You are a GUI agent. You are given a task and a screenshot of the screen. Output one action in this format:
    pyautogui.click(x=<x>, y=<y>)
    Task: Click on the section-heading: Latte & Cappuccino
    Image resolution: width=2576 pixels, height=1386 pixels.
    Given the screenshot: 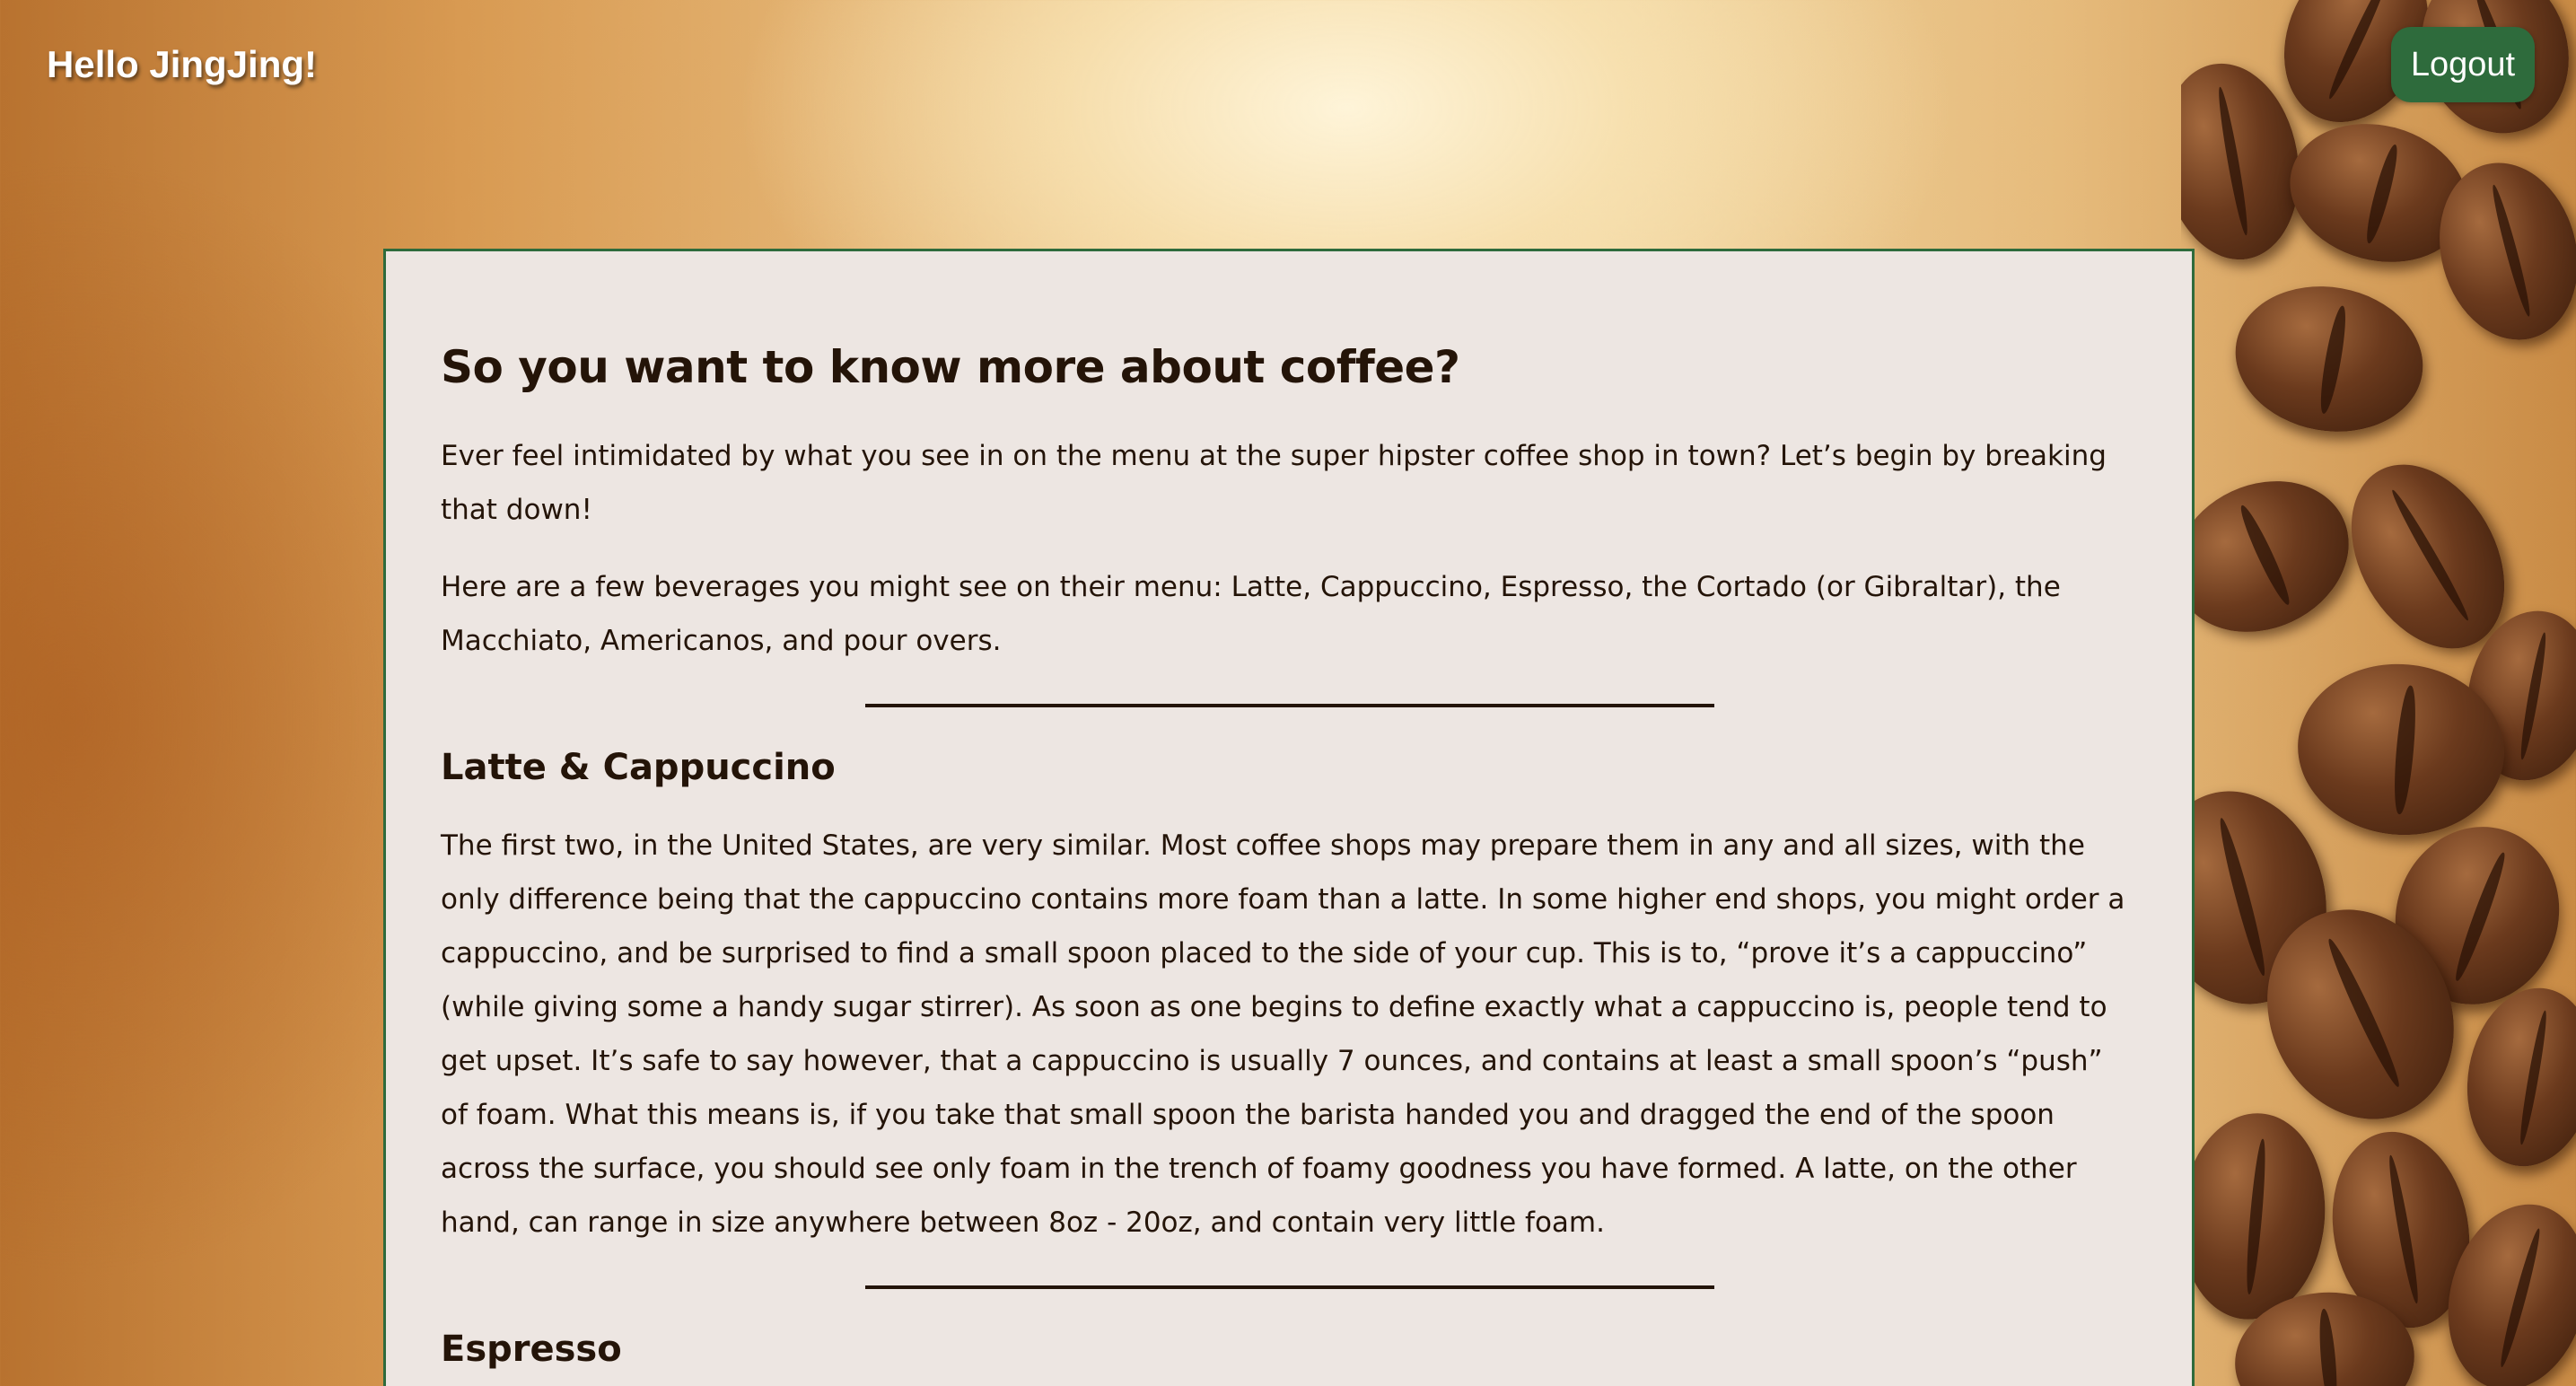 What is the action you would take?
    pyautogui.click(x=638, y=768)
    